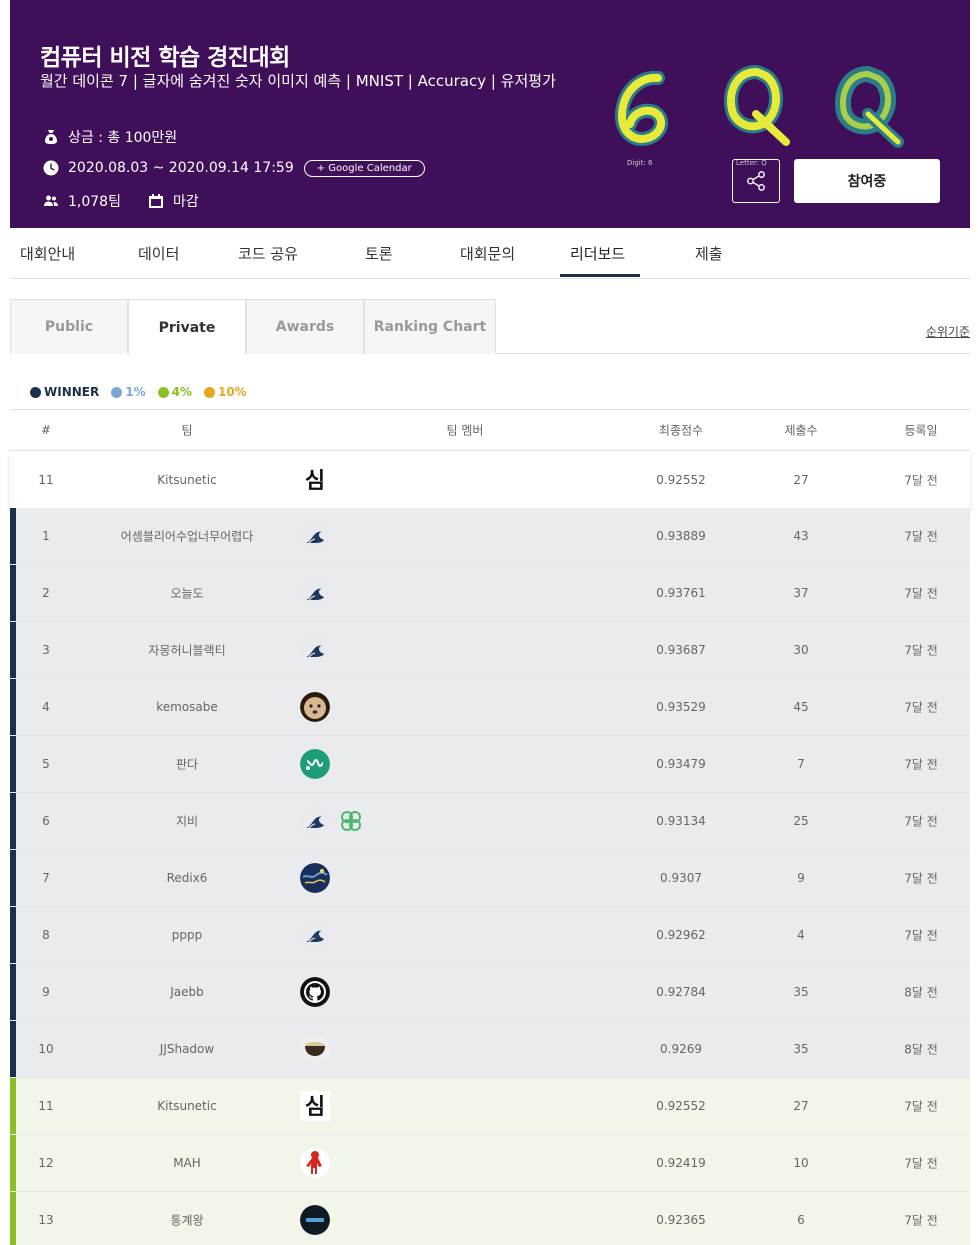  I want to click on nav-tab-data: 데이터, so click(158, 253).